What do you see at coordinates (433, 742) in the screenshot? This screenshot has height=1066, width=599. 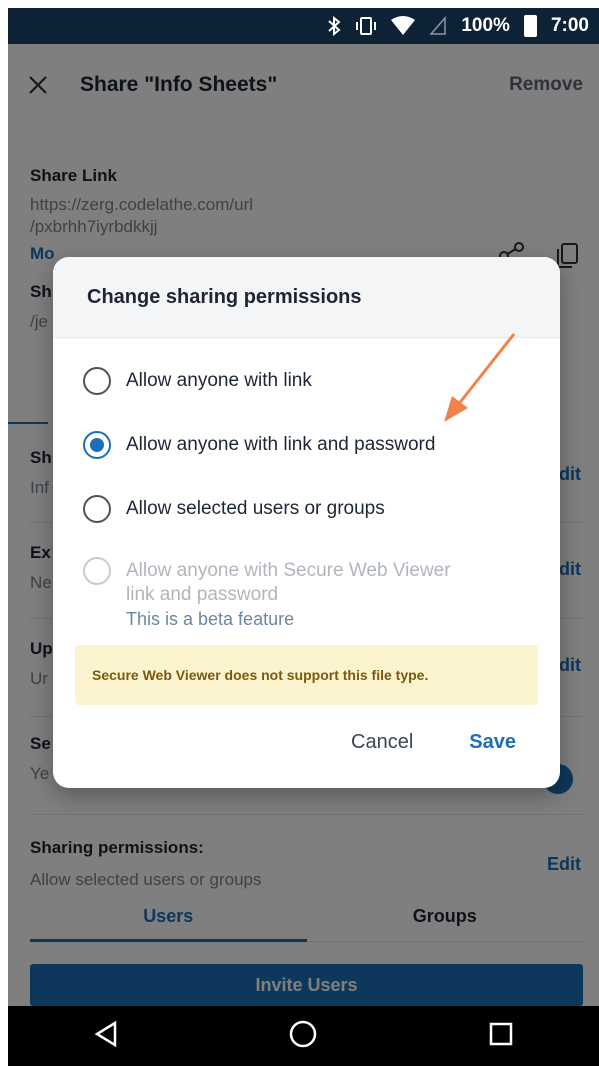 I see `dialog-actions: Cancel Save` at bounding box center [433, 742].